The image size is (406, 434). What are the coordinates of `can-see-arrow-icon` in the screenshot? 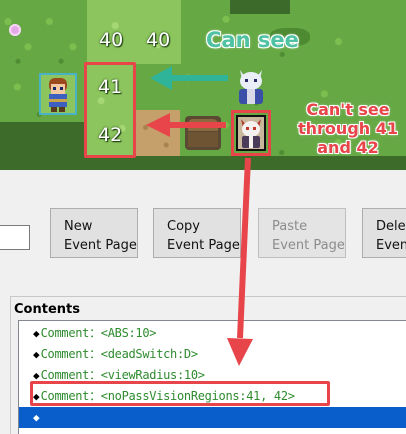 It's located at (189, 78).